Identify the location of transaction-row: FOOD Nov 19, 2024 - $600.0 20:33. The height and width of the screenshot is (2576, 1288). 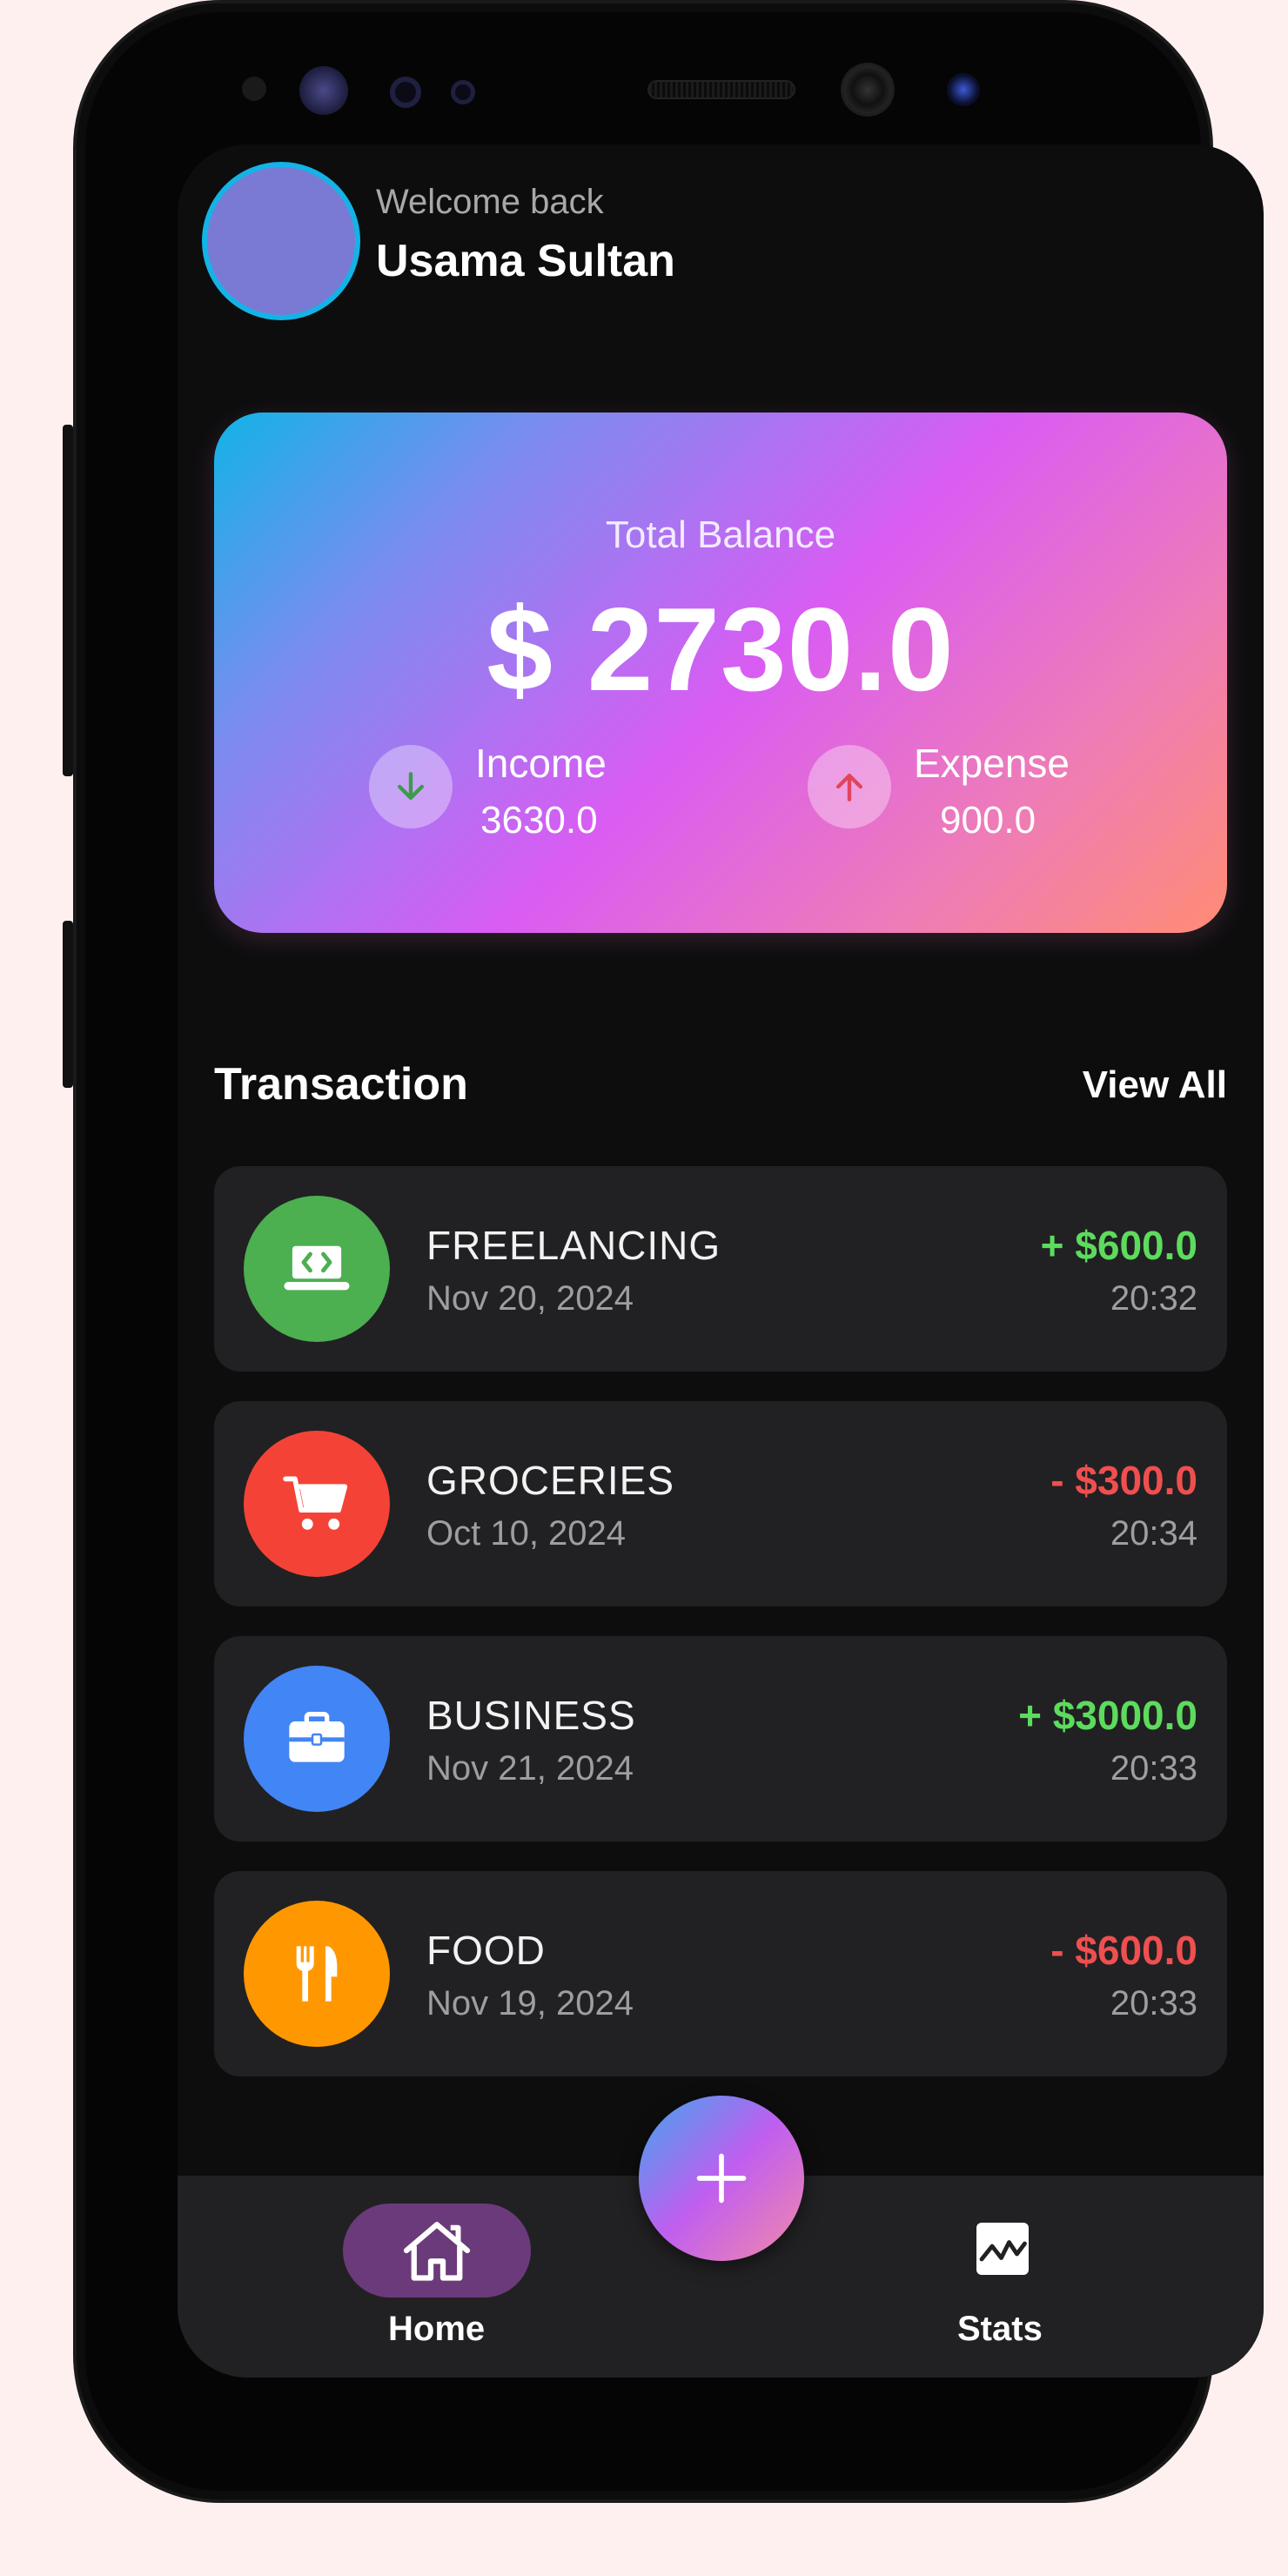
(720, 1973).